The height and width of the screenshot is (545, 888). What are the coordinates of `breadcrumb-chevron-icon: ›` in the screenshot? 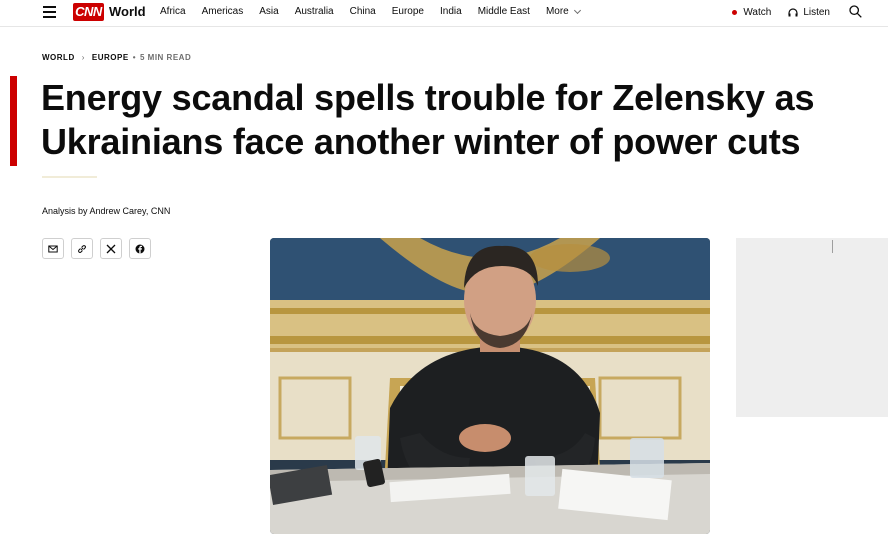 It's located at (83, 57).